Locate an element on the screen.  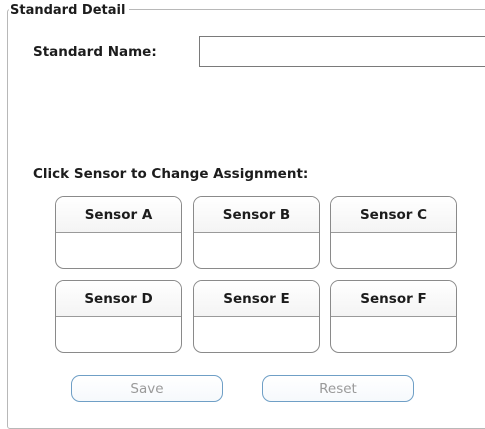
sensor-b-label: Sensor B is located at coordinates (256, 215).